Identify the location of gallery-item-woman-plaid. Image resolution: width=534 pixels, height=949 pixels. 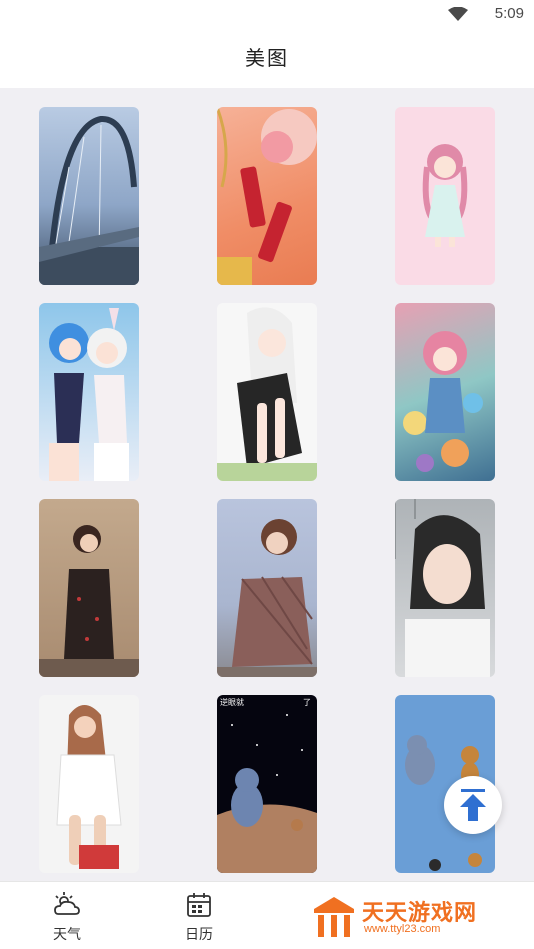
(267, 588).